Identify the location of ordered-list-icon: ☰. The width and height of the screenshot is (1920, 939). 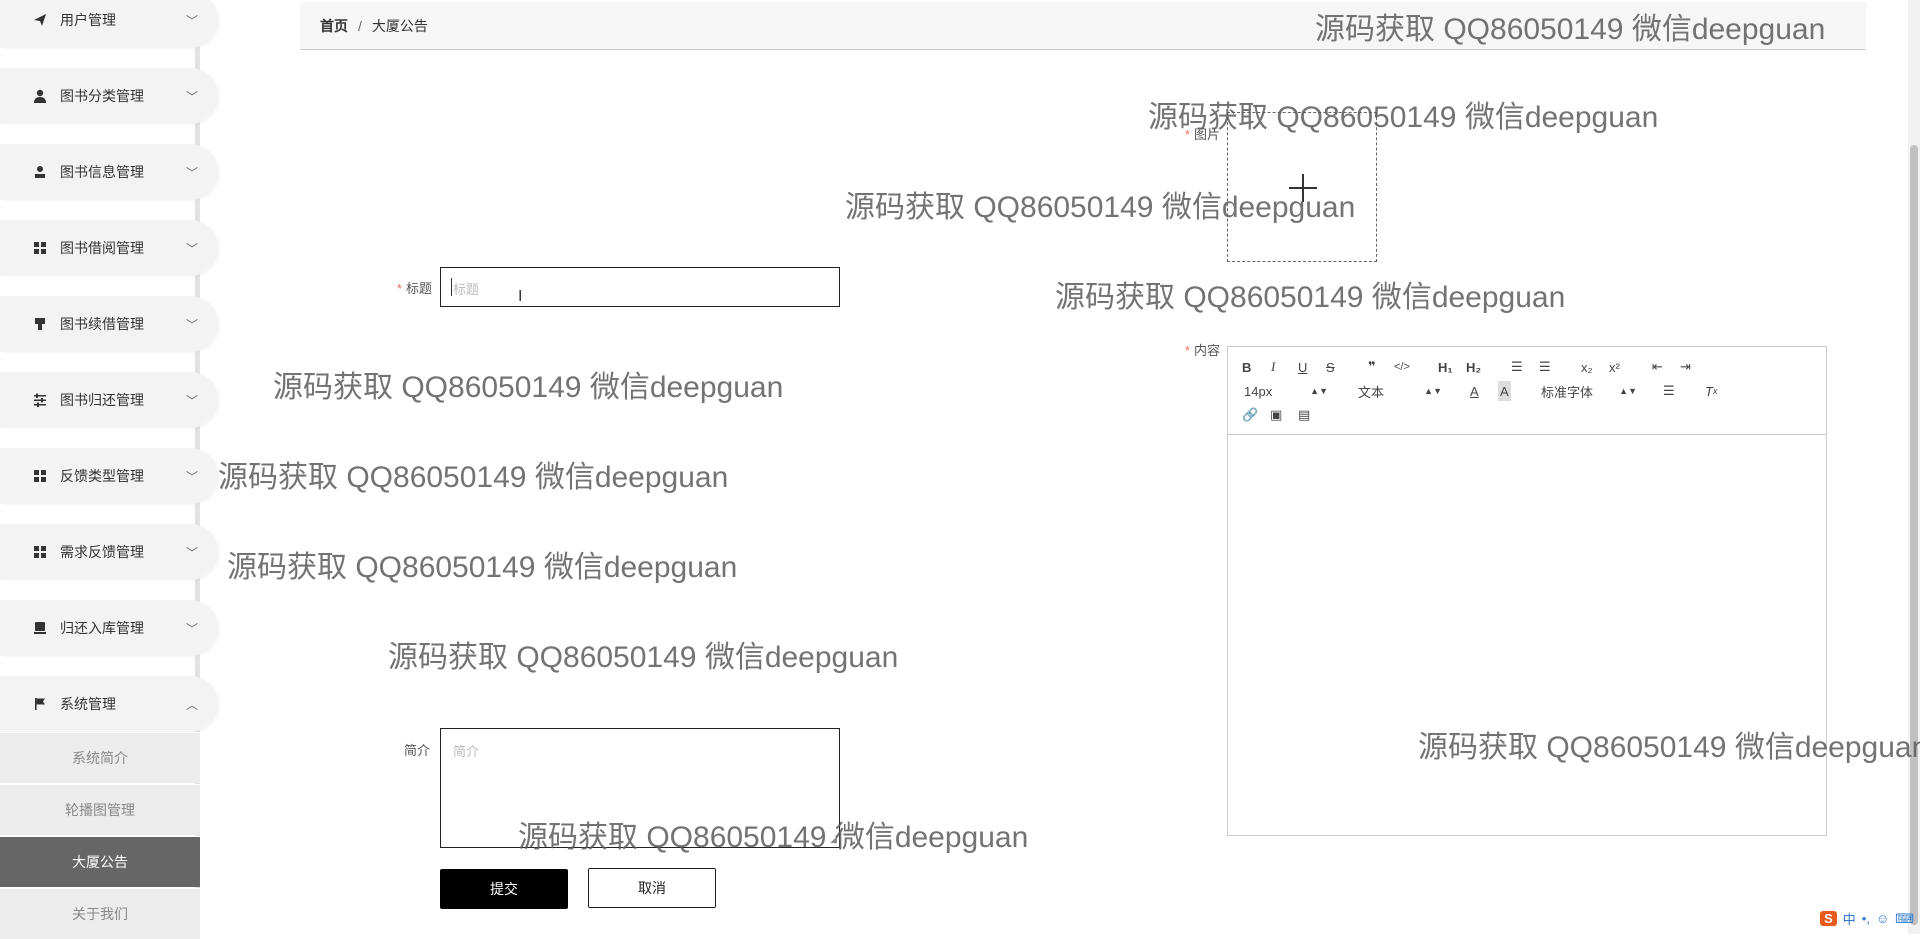
(1517, 367).